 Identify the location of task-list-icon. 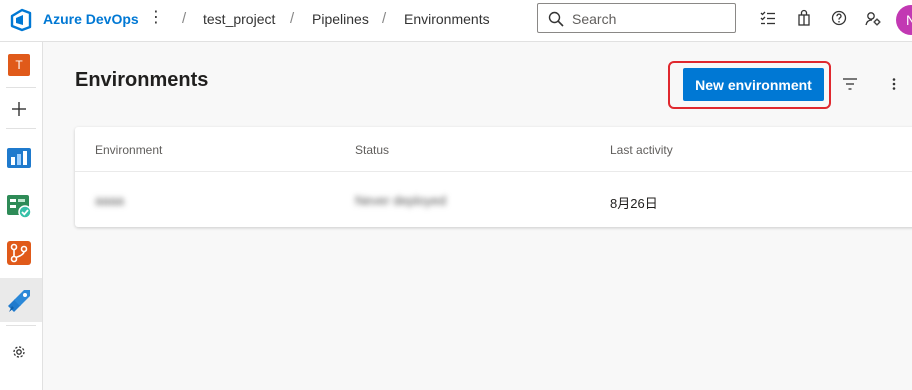
(768, 18).